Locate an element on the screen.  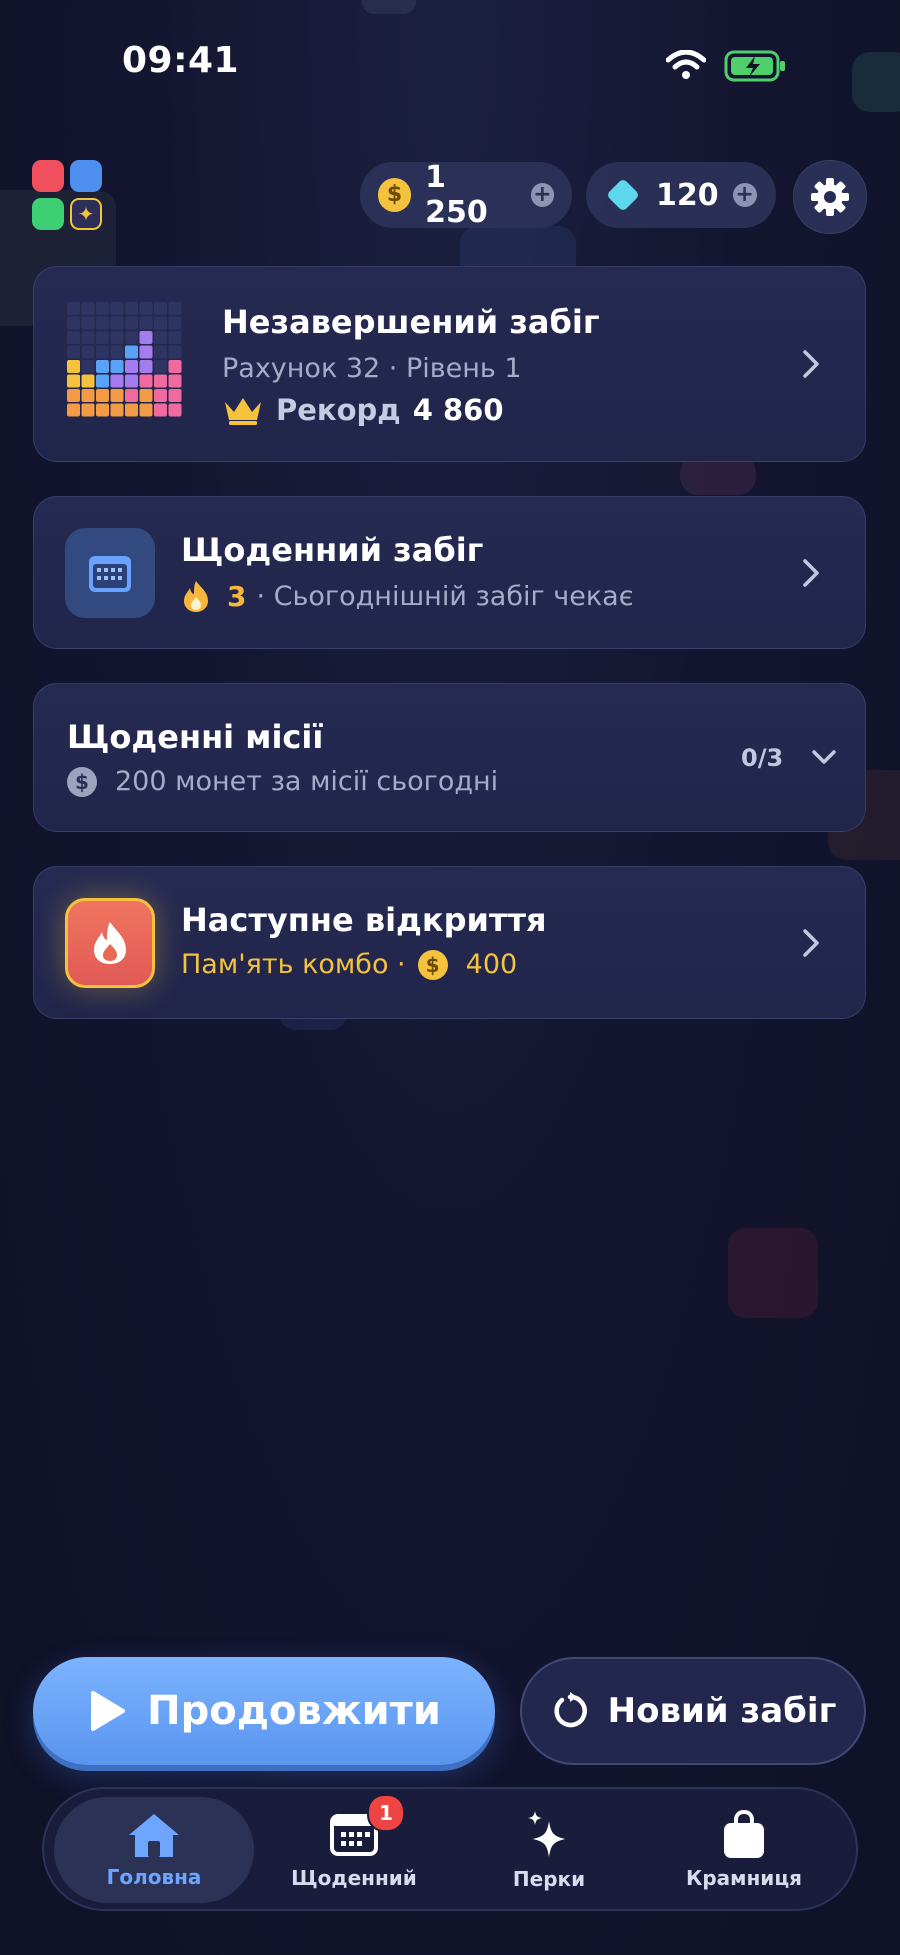
battery-icon is located at coordinates (756, 68).